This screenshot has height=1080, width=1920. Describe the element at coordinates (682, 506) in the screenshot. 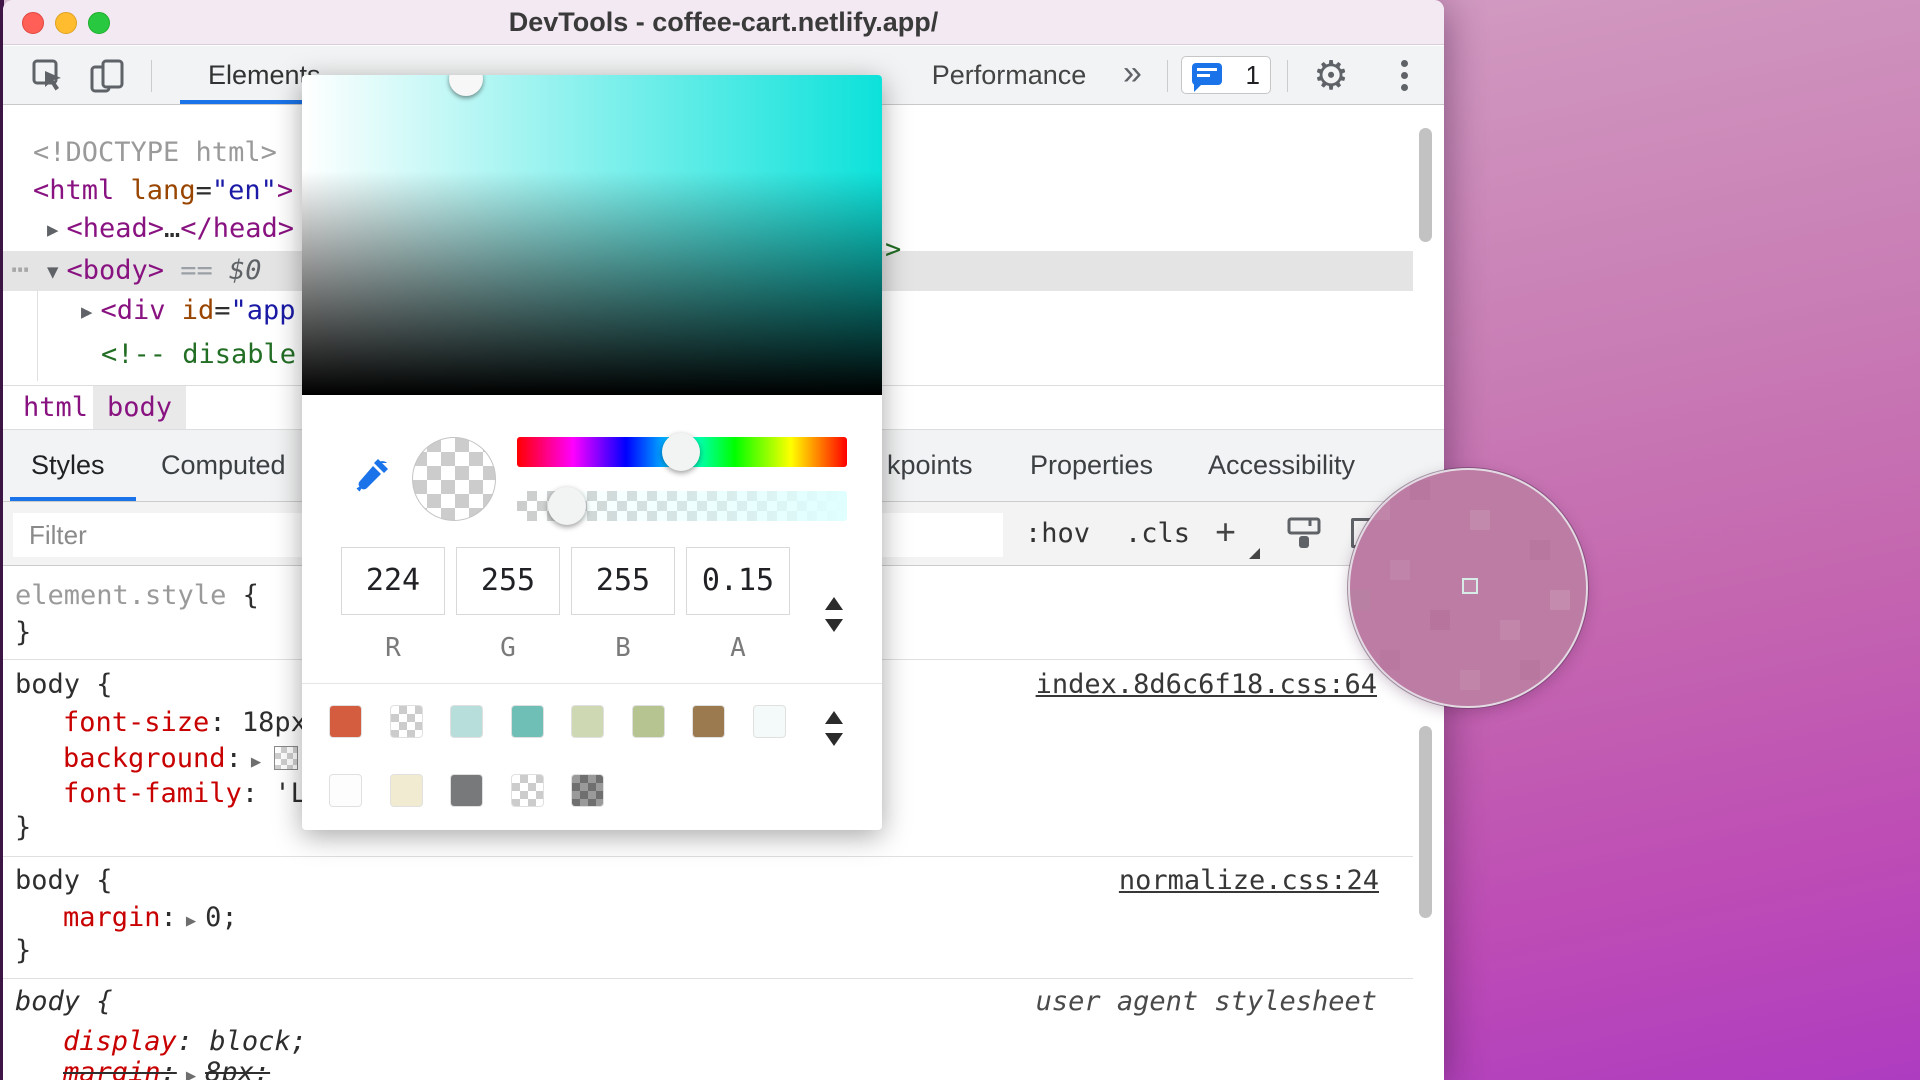

I see `alpha-slider` at that location.